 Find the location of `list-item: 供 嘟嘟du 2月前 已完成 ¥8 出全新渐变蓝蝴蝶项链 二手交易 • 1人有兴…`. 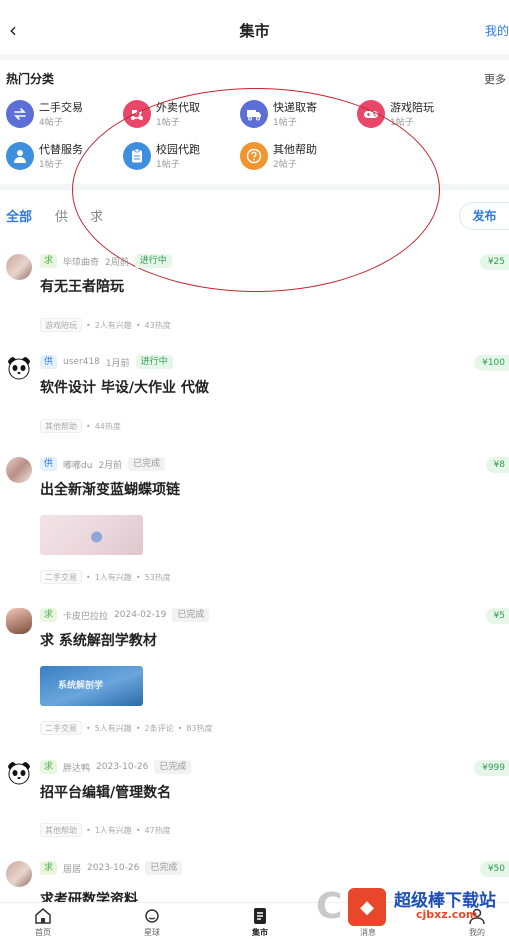

list-item: 供 嘟嘟du 2月前 已完成 ¥8 出全新渐变蓝蝴蝶项链 二手交易 • 1人有兴… is located at coordinates (254, 522).